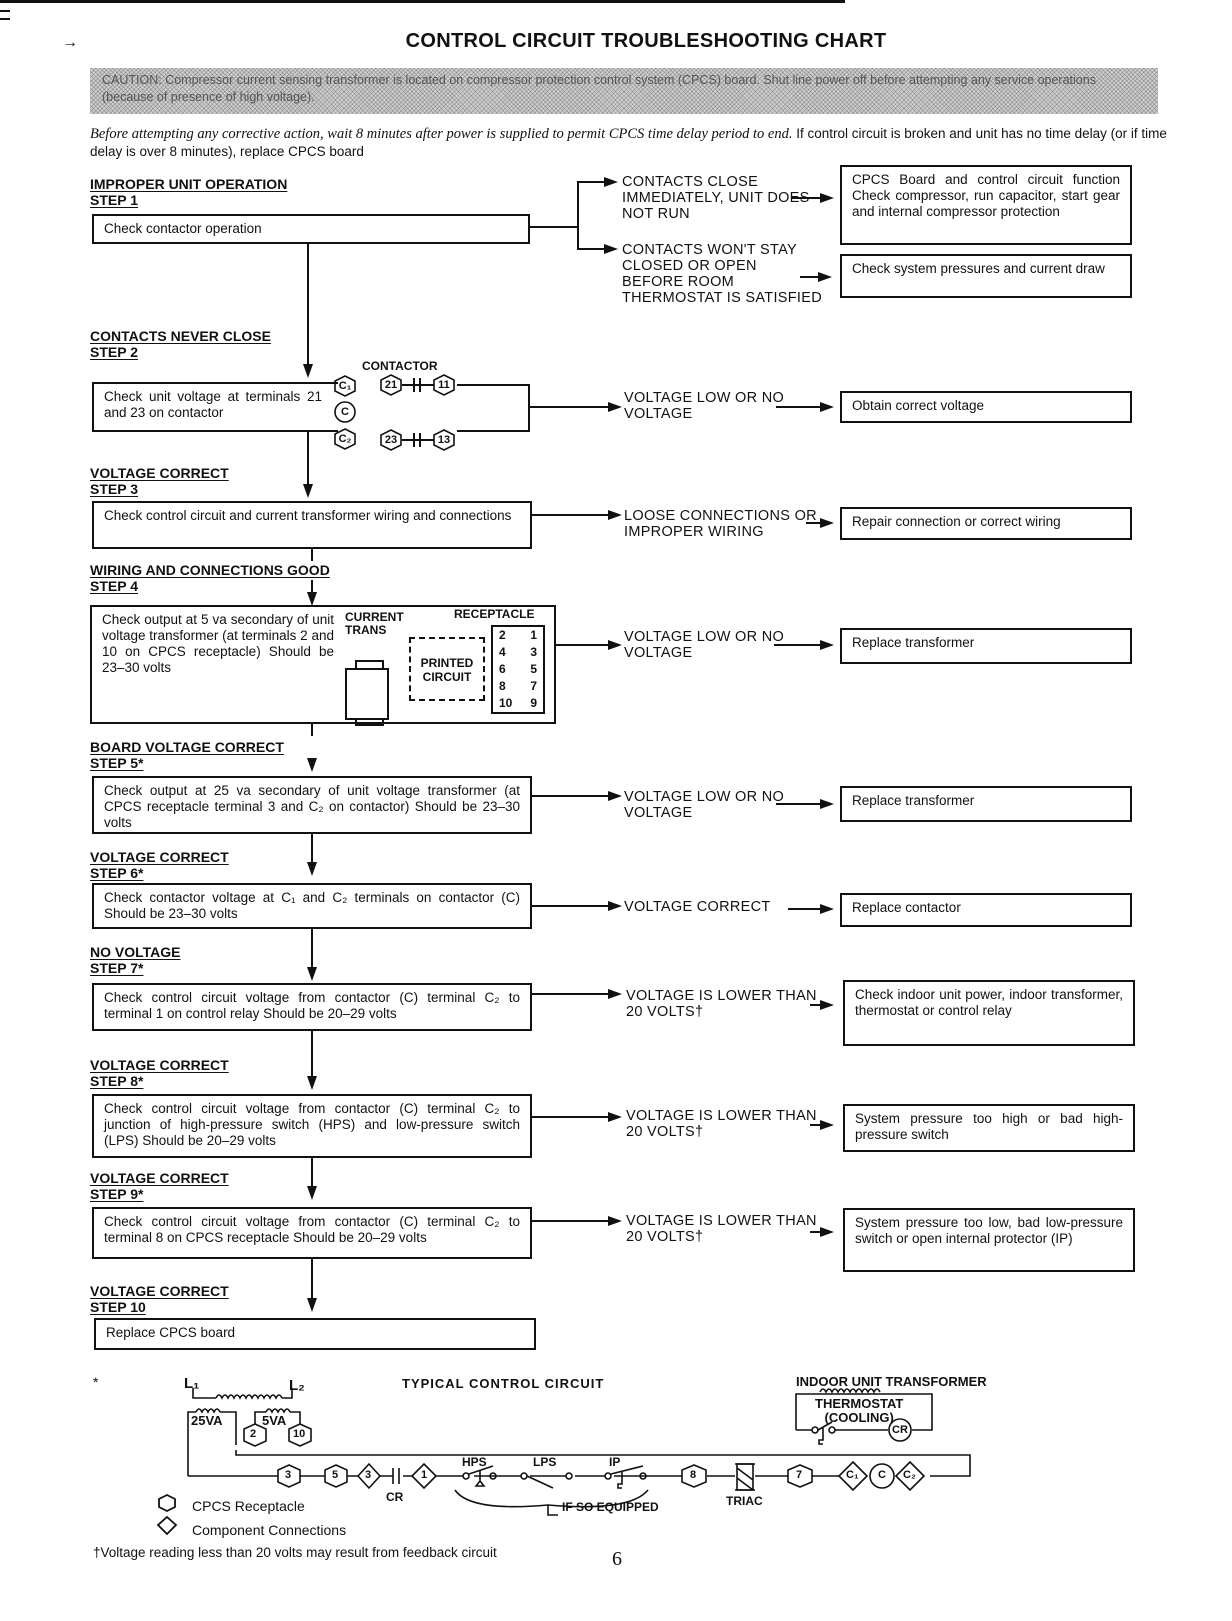  Describe the element at coordinates (167, 1503) in the screenshot. I see `hexagon-icon` at that location.